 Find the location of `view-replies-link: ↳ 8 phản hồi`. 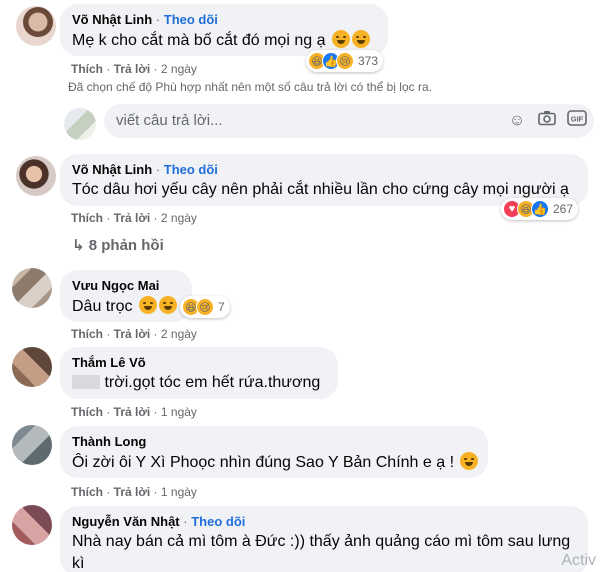

view-replies-link: ↳ 8 phản hồi is located at coordinates (118, 245).